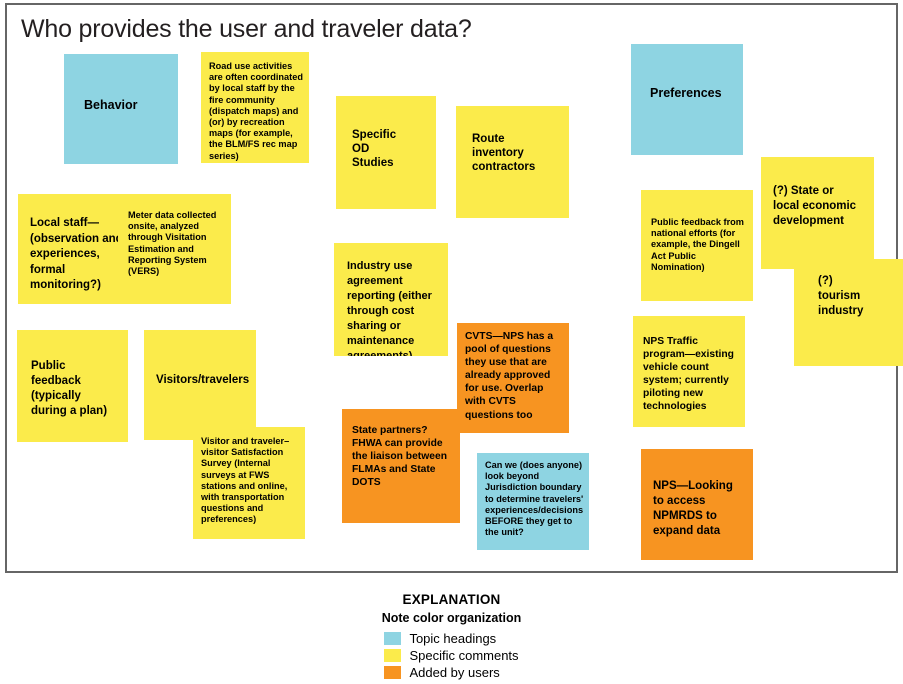 The height and width of the screenshot is (684, 903). What do you see at coordinates (451, 618) in the screenshot?
I see `explanation-subtitle: Note color organization` at bounding box center [451, 618].